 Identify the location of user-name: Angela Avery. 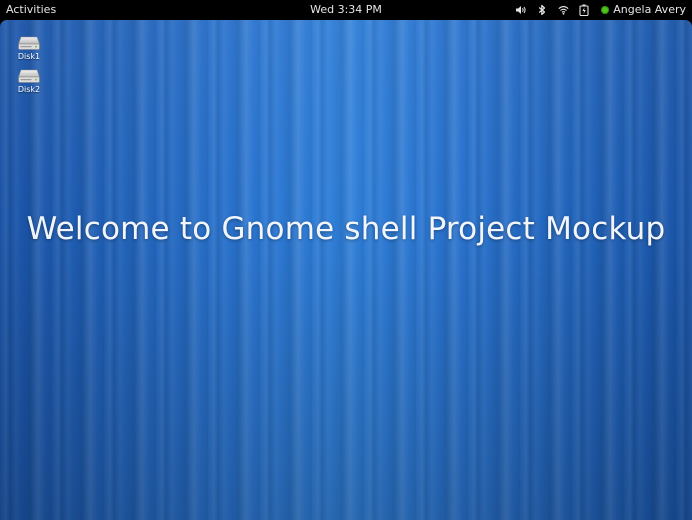
(649, 9).